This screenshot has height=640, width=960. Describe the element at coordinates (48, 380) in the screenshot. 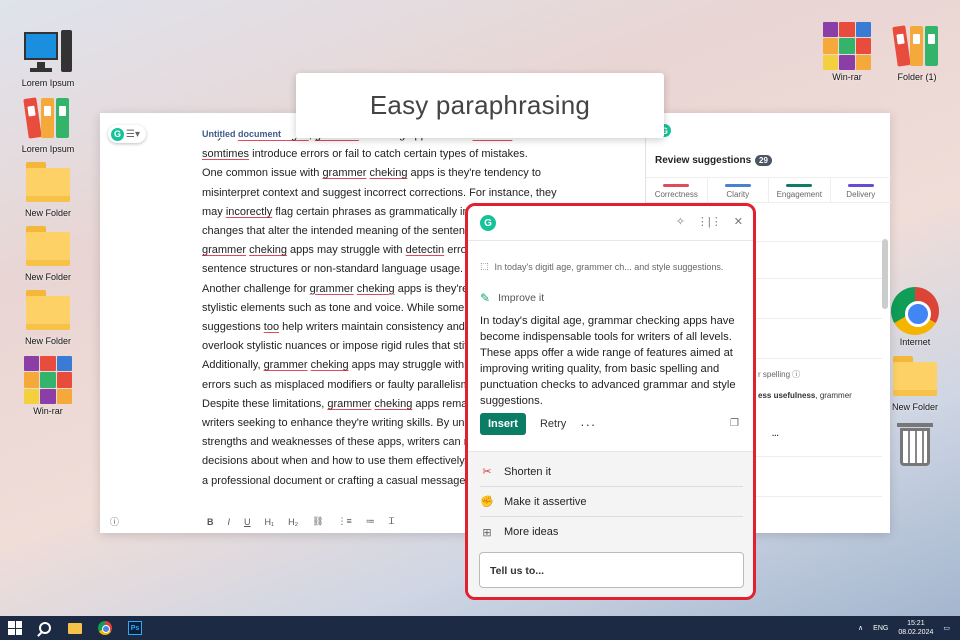

I see `winrar-icon` at that location.